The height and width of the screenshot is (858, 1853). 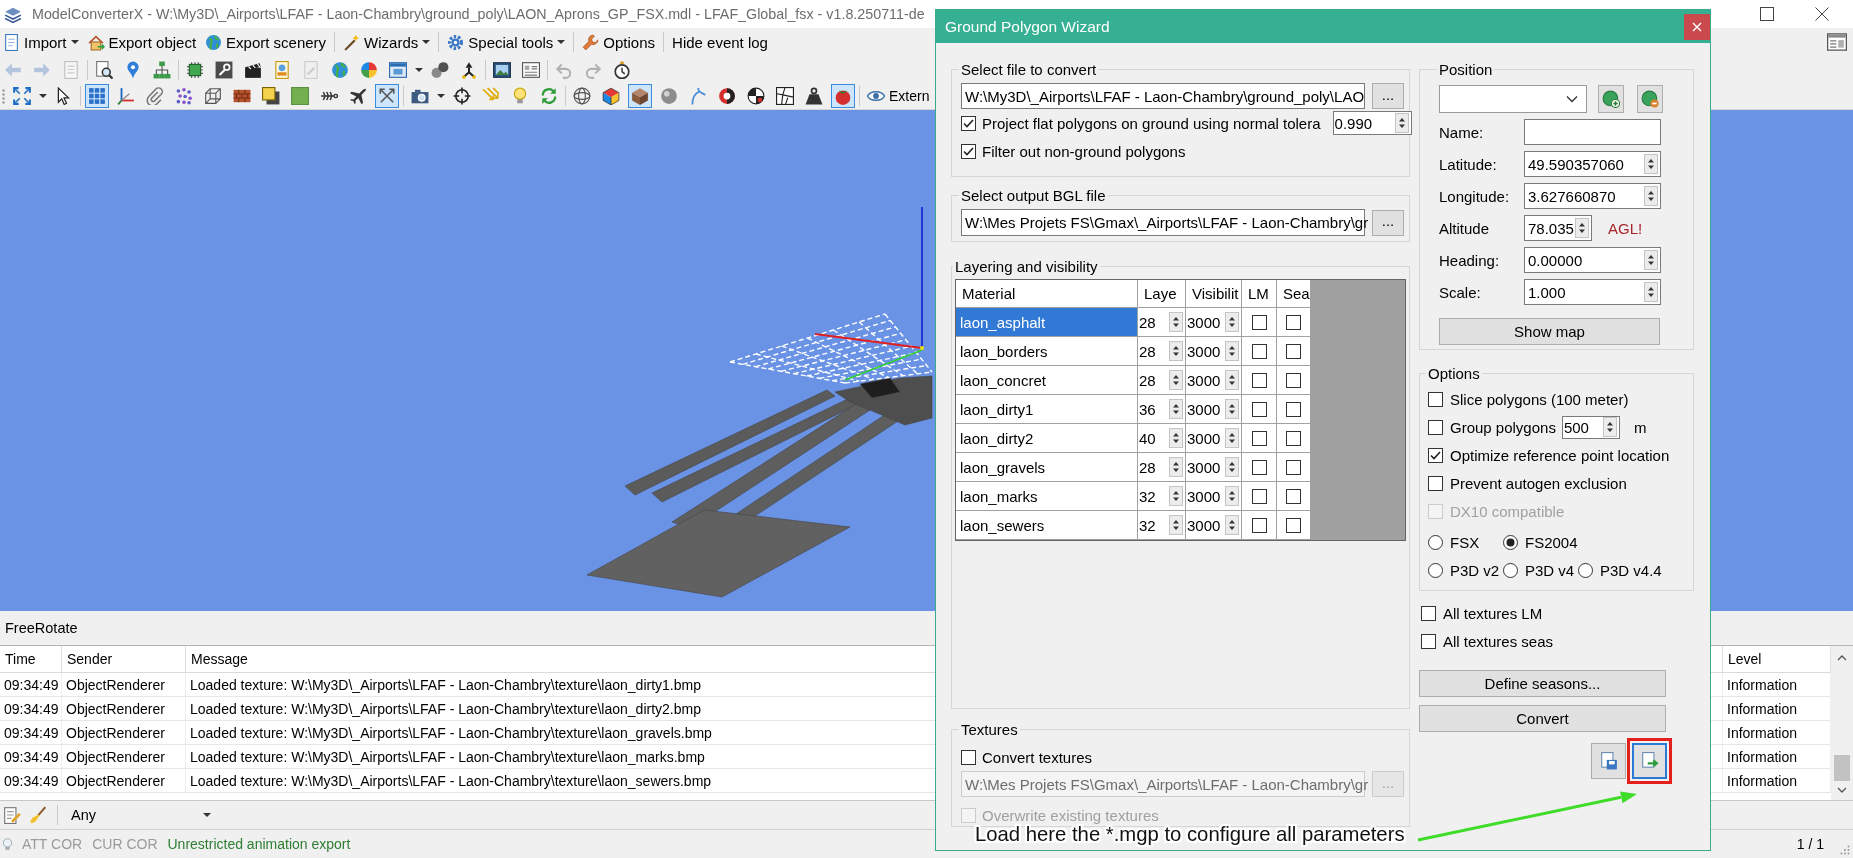 I want to click on wireframe-sphere-icon, so click(x=582, y=96).